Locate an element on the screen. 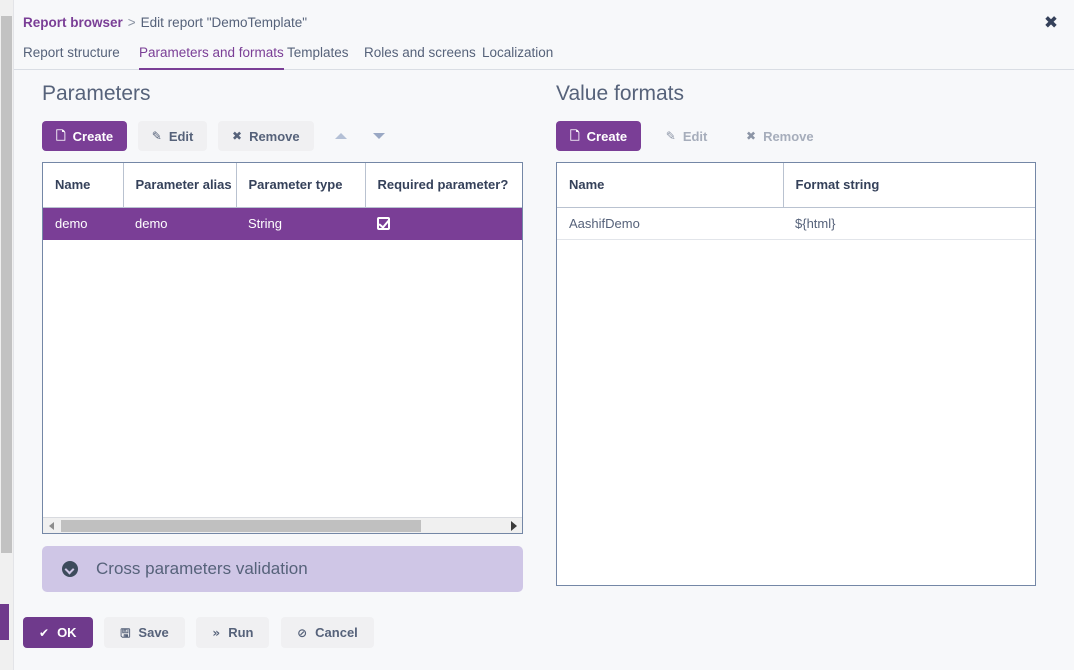 This screenshot has height=670, width=1074. run-label: Run is located at coordinates (241, 632).